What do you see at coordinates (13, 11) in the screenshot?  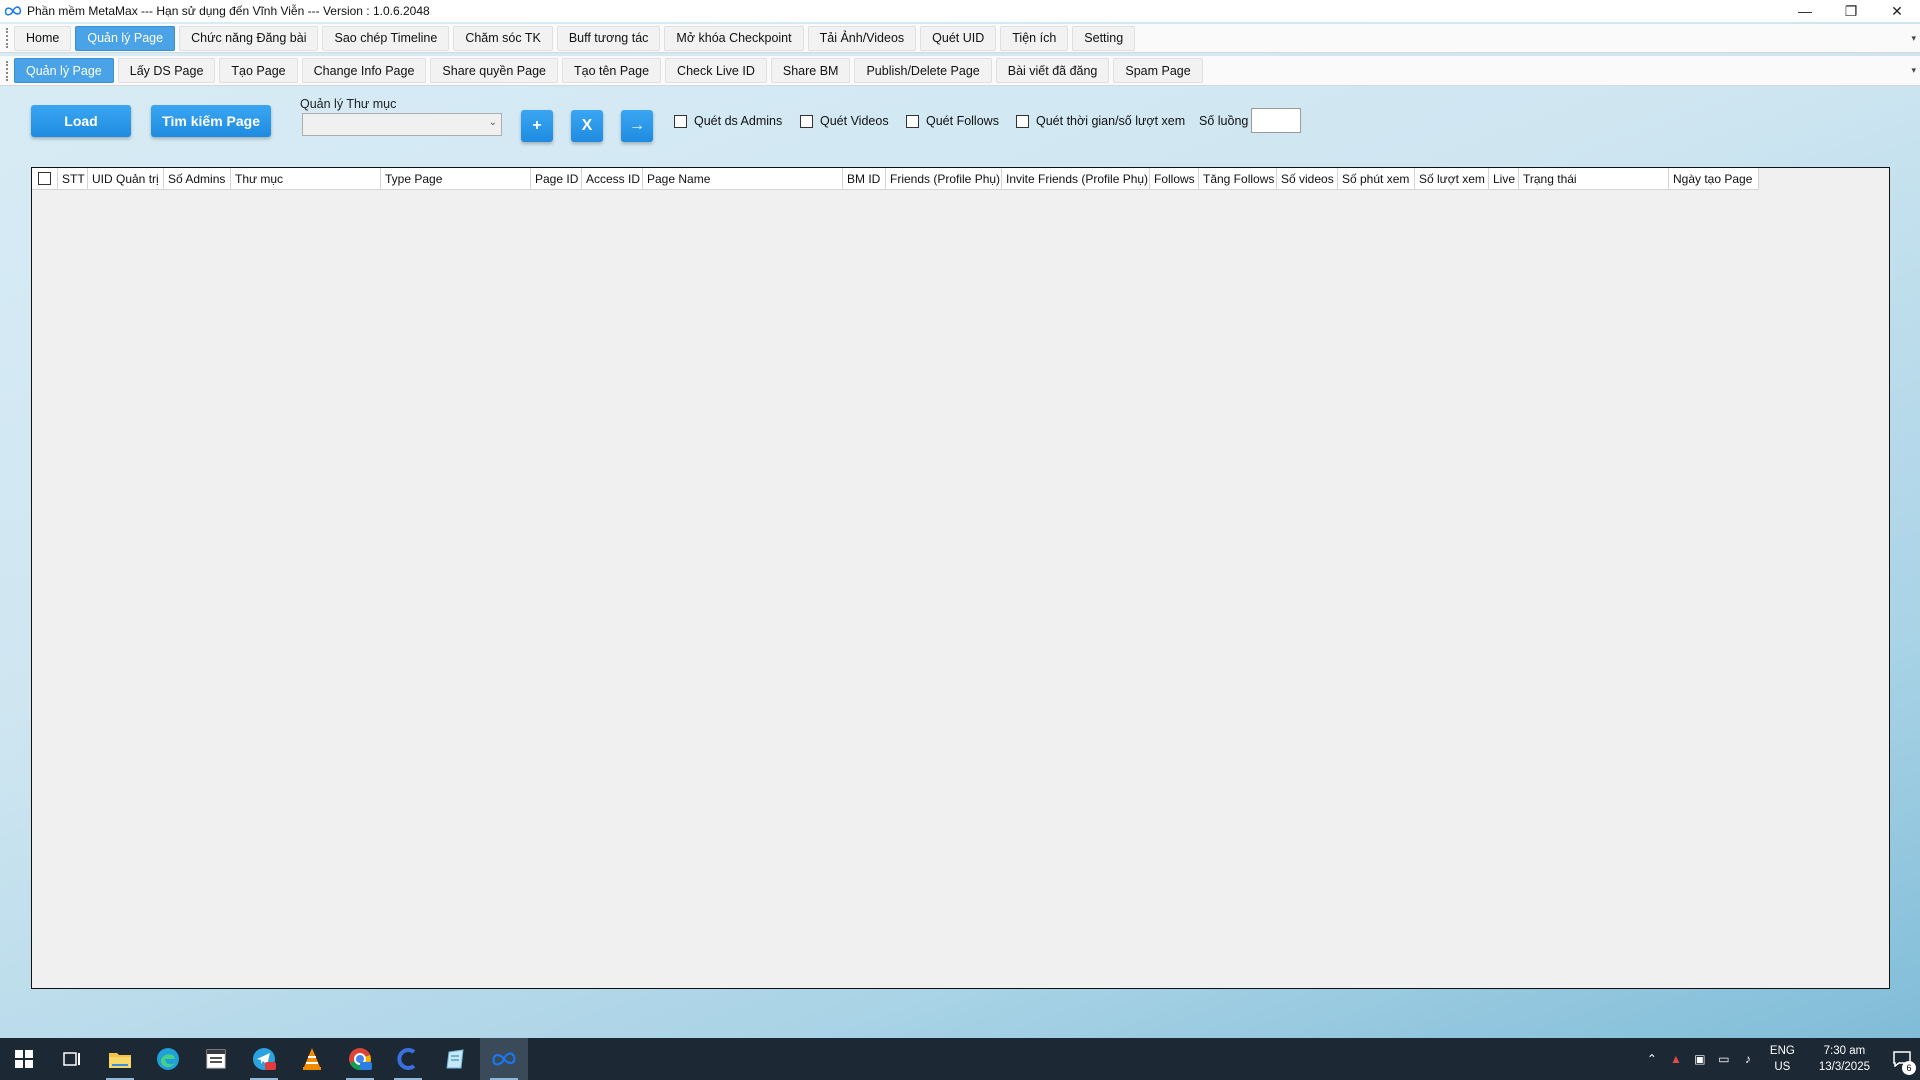 I see `metamax-logo-icon` at bounding box center [13, 11].